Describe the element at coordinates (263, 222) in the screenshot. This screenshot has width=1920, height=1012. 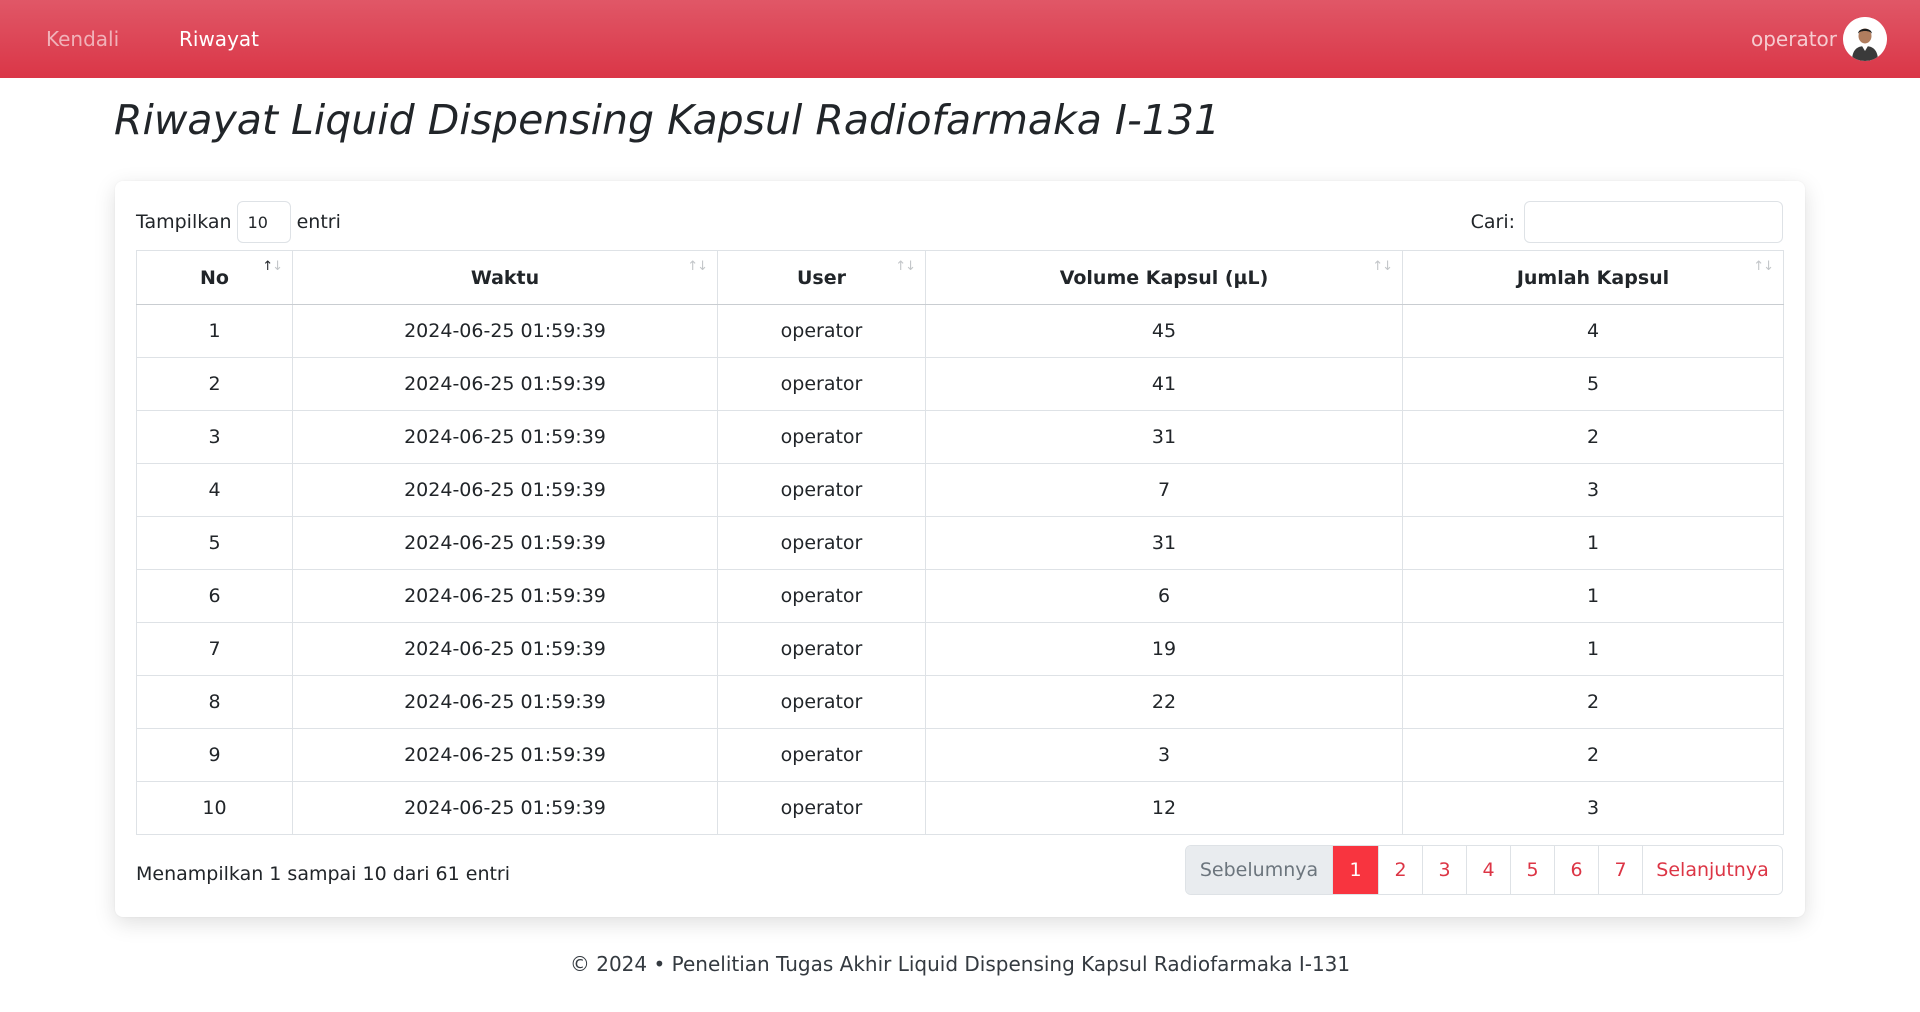
I see `entries-per-page-select: 10` at that location.